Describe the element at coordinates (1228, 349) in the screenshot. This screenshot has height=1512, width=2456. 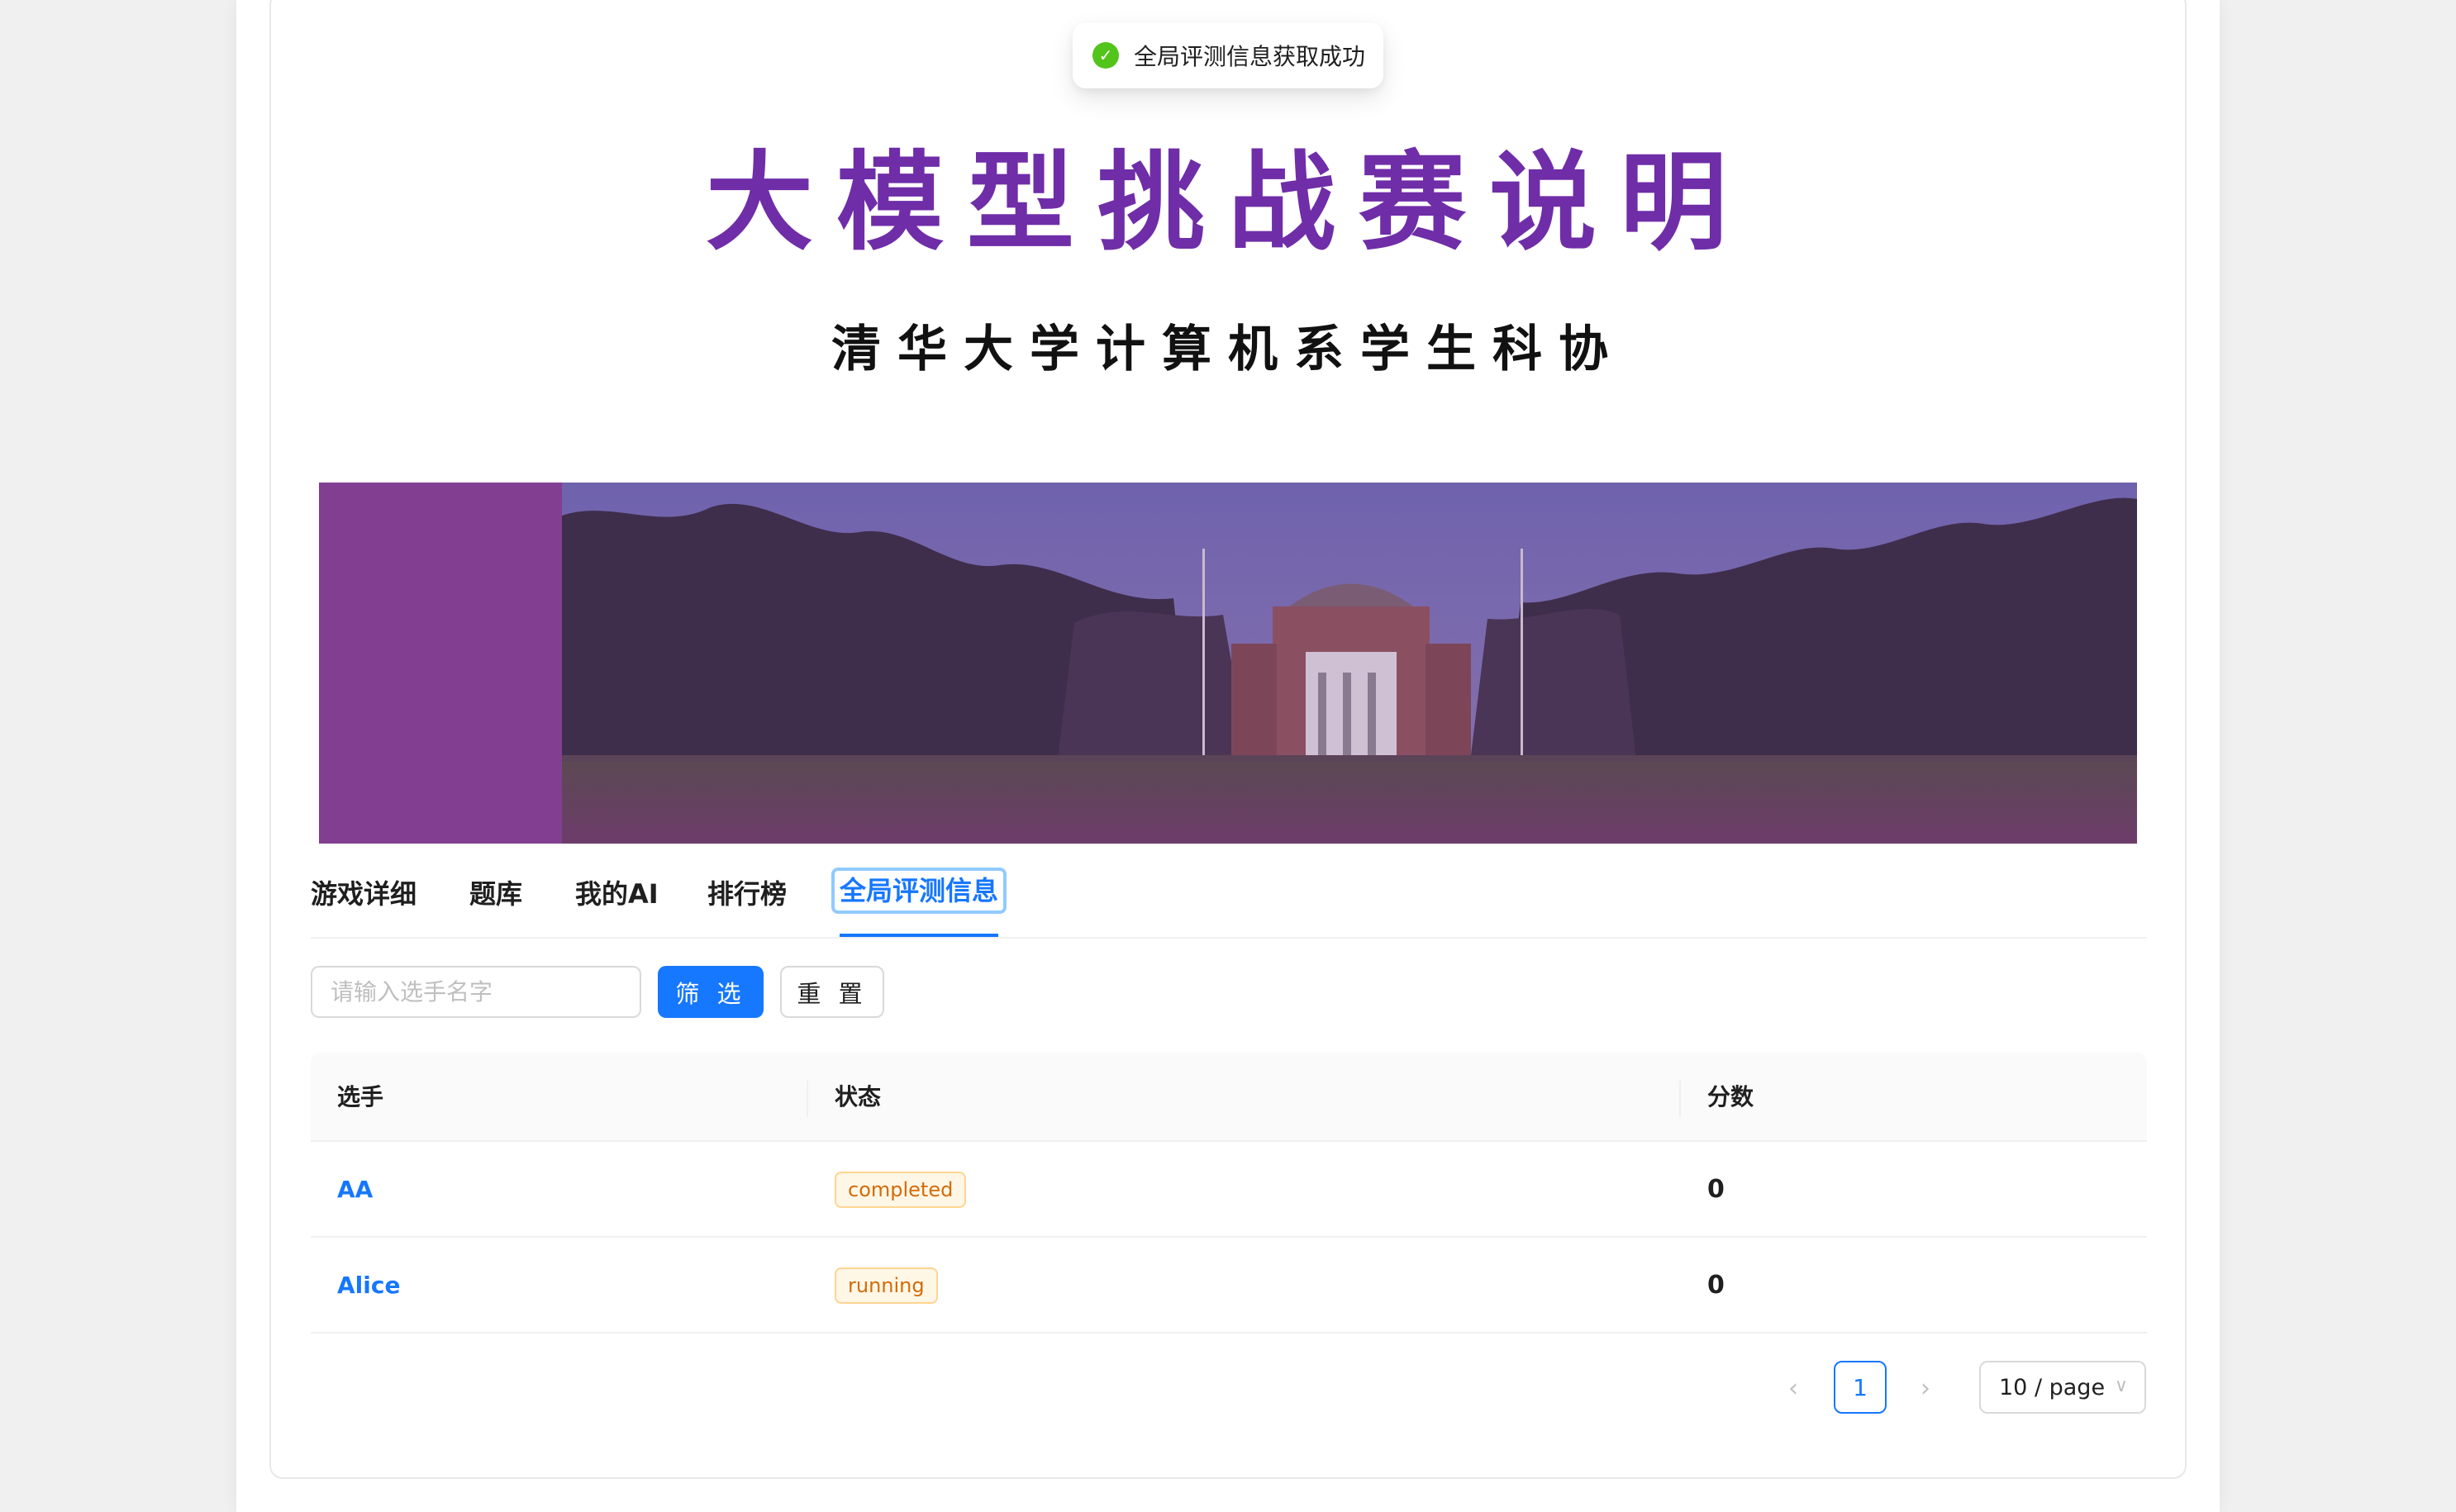
I see `page-subtitle: 清华大学计算机系学生科协` at that location.